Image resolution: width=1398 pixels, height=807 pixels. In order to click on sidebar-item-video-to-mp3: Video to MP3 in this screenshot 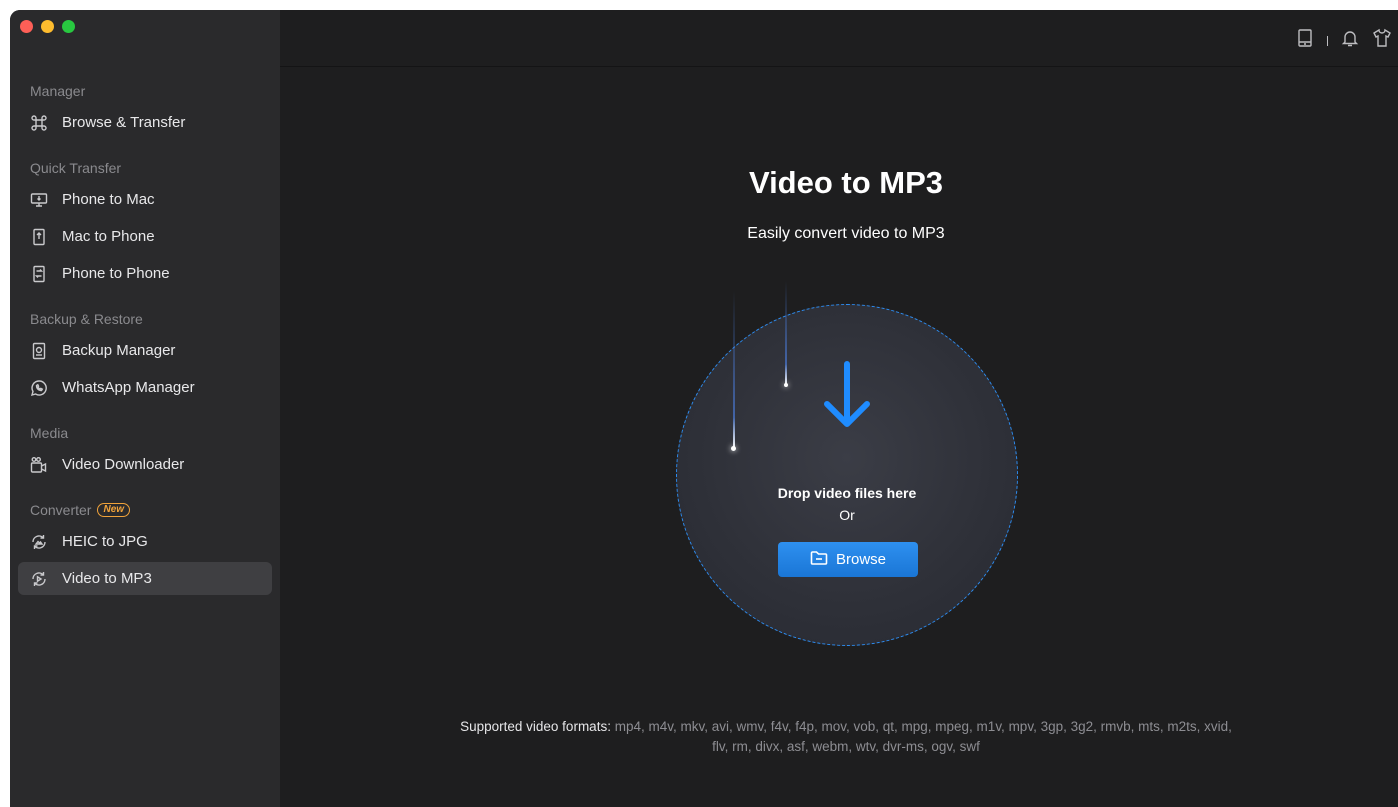, I will do `click(145, 578)`.